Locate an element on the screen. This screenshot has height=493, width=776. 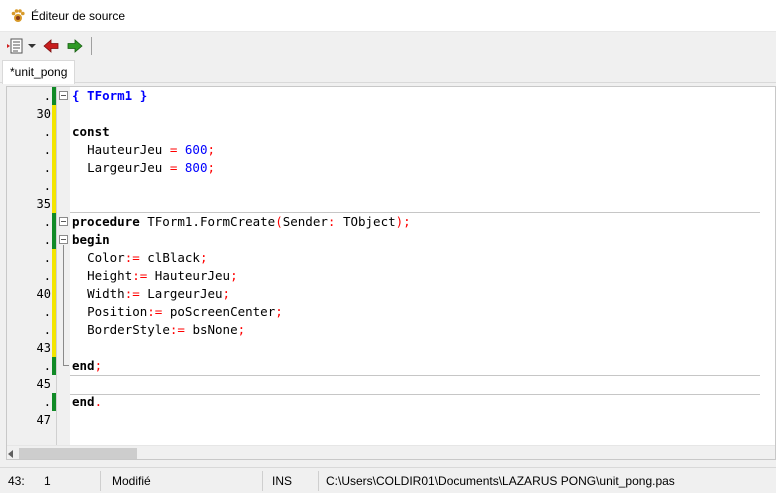
insert-mode-status: INS is located at coordinates (282, 481).